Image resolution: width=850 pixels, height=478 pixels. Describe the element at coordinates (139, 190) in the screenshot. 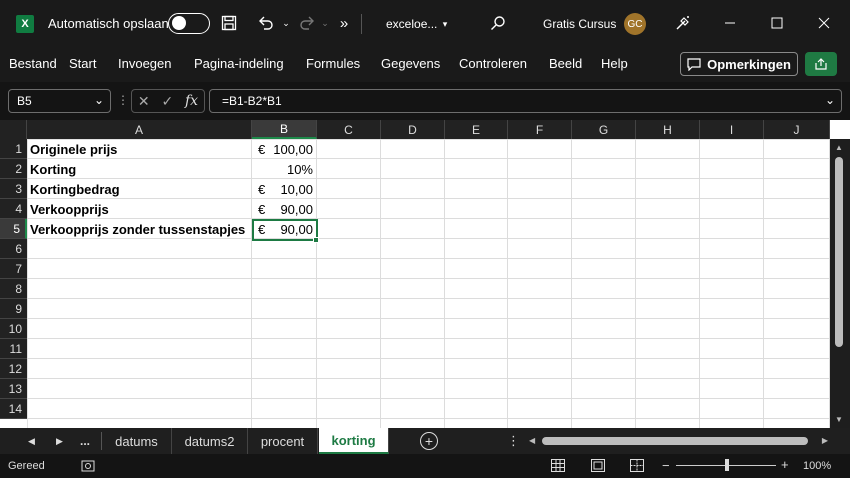

I see `cell-a3: Kortingbedrag` at that location.